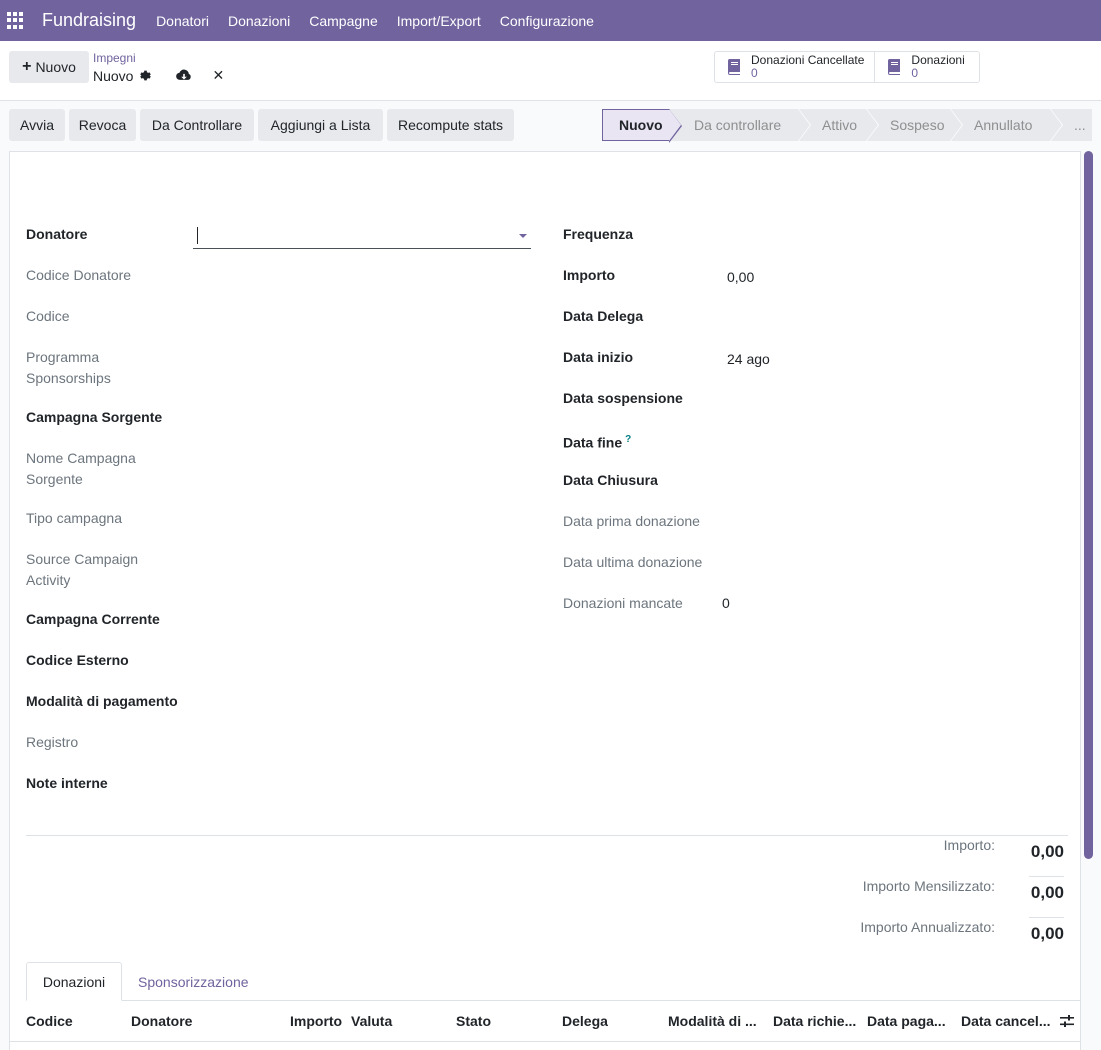 This screenshot has width=1101, height=1050. I want to click on smart-button-donazioni: Donazioni 0, so click(927, 67).